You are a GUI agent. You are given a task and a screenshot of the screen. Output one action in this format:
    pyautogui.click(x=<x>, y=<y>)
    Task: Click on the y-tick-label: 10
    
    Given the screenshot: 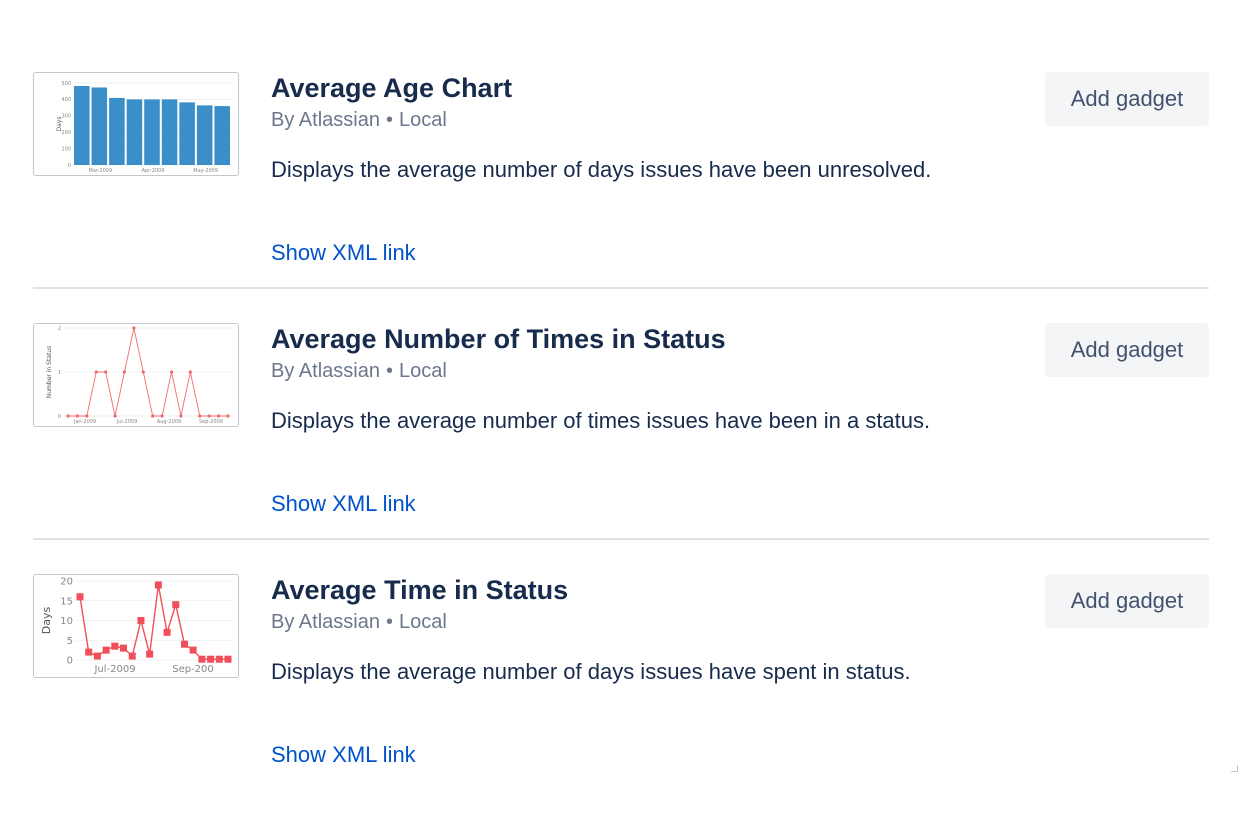 What is the action you would take?
    pyautogui.click(x=66, y=621)
    